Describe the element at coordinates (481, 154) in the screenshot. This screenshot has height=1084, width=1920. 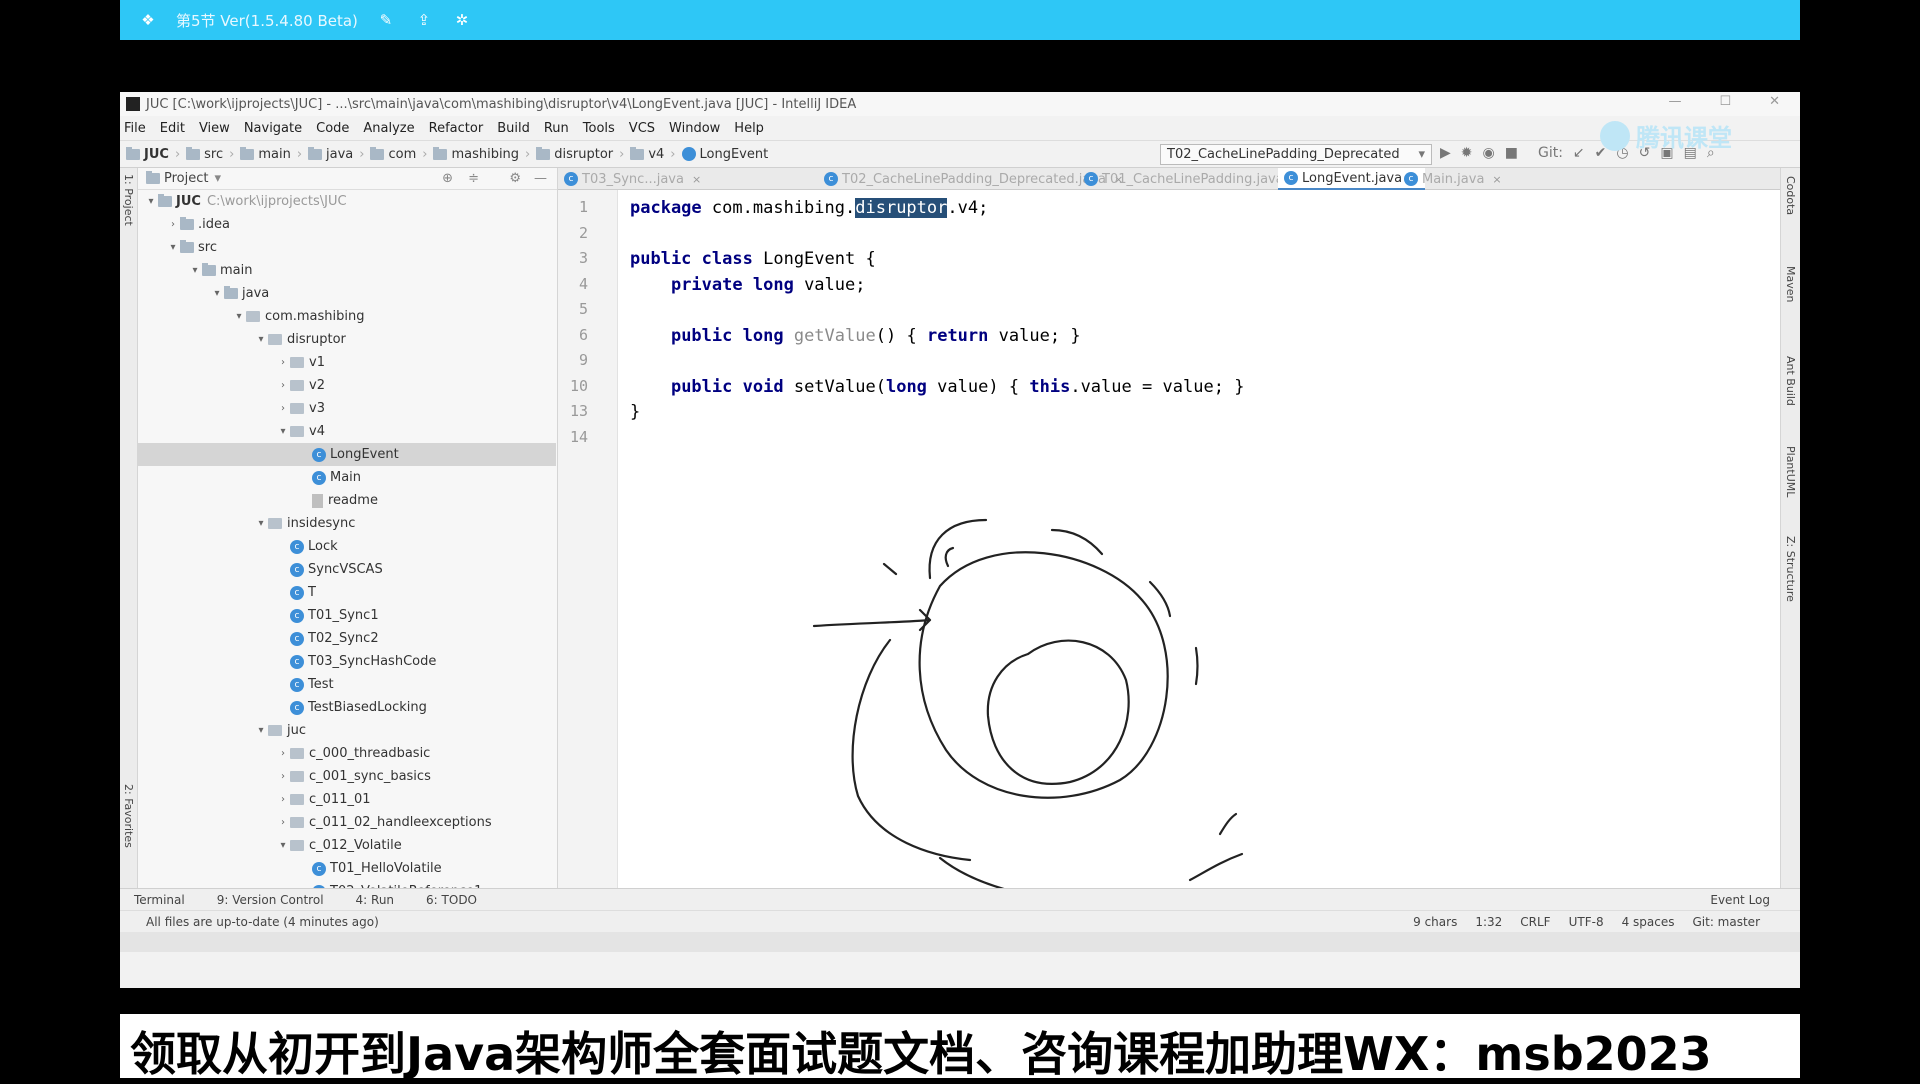
I see `breadcrumb-item: mashibing ›` at that location.